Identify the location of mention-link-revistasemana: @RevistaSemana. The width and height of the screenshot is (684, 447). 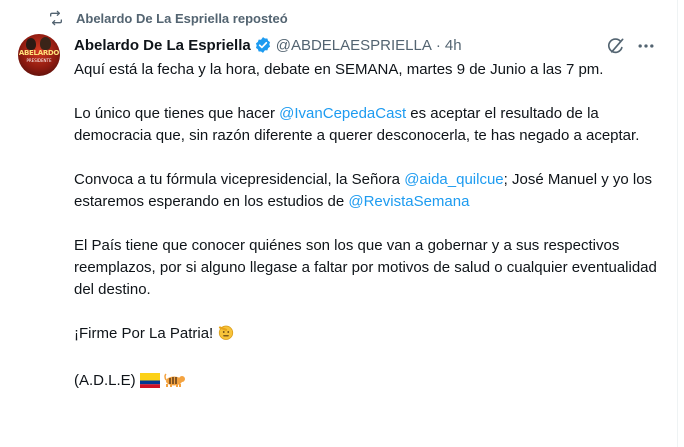
(408, 201).